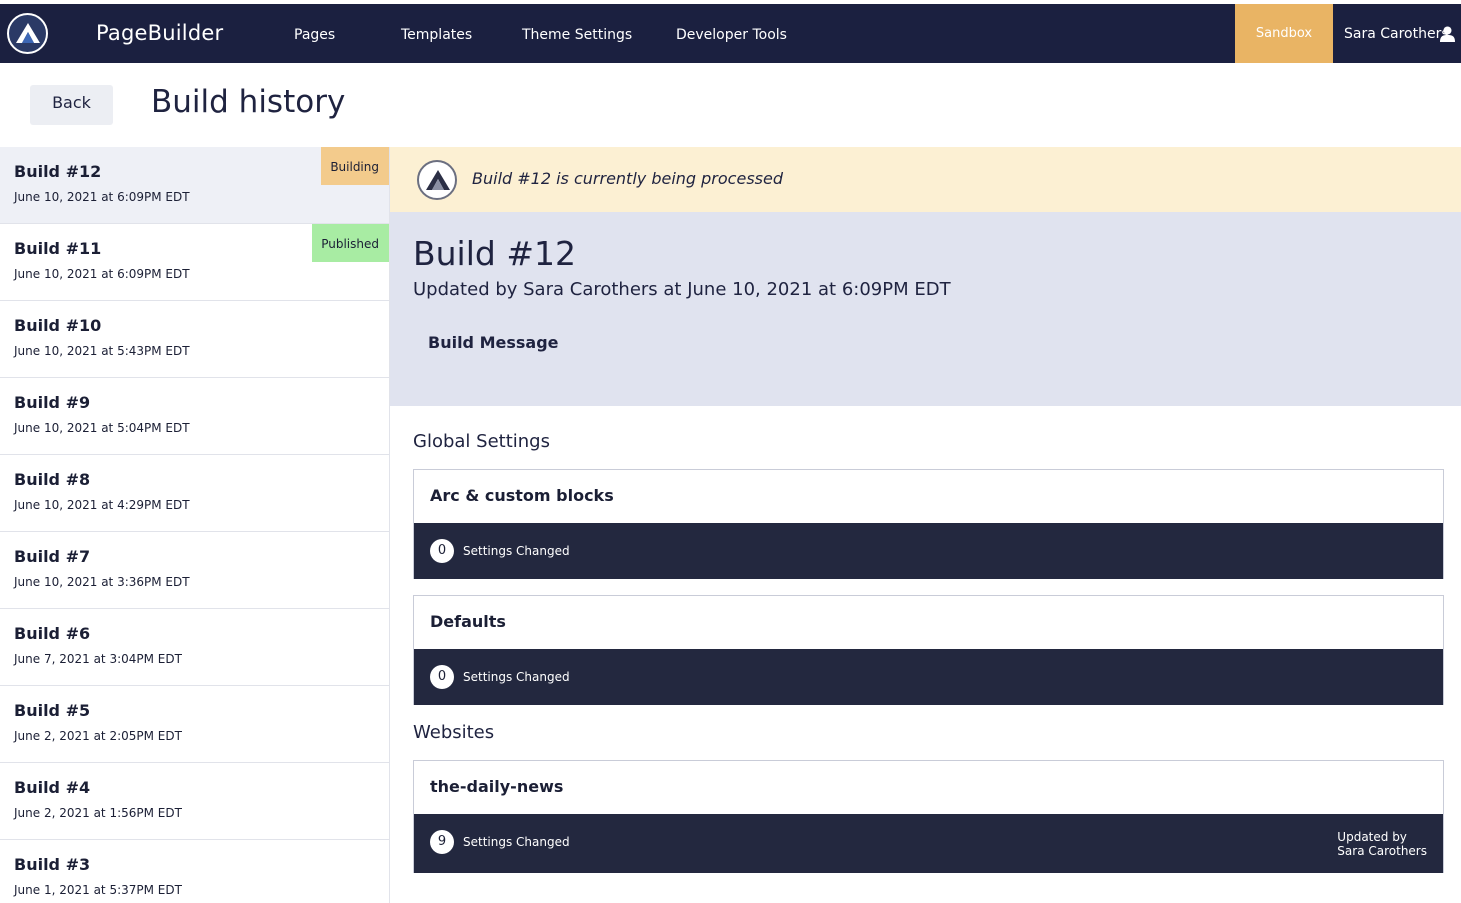 The width and height of the screenshot is (1461, 903). Describe the element at coordinates (52, 479) in the screenshot. I see `build-name: Build #8` at that location.